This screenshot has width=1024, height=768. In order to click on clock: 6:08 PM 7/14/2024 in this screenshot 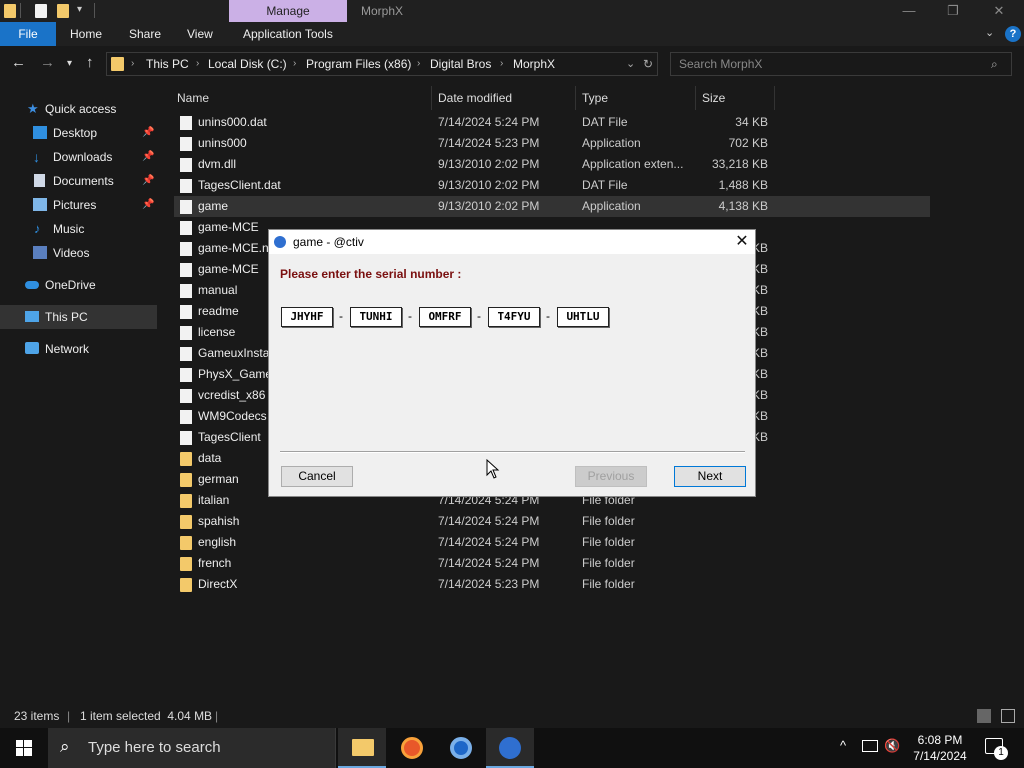, I will do `click(940, 748)`.